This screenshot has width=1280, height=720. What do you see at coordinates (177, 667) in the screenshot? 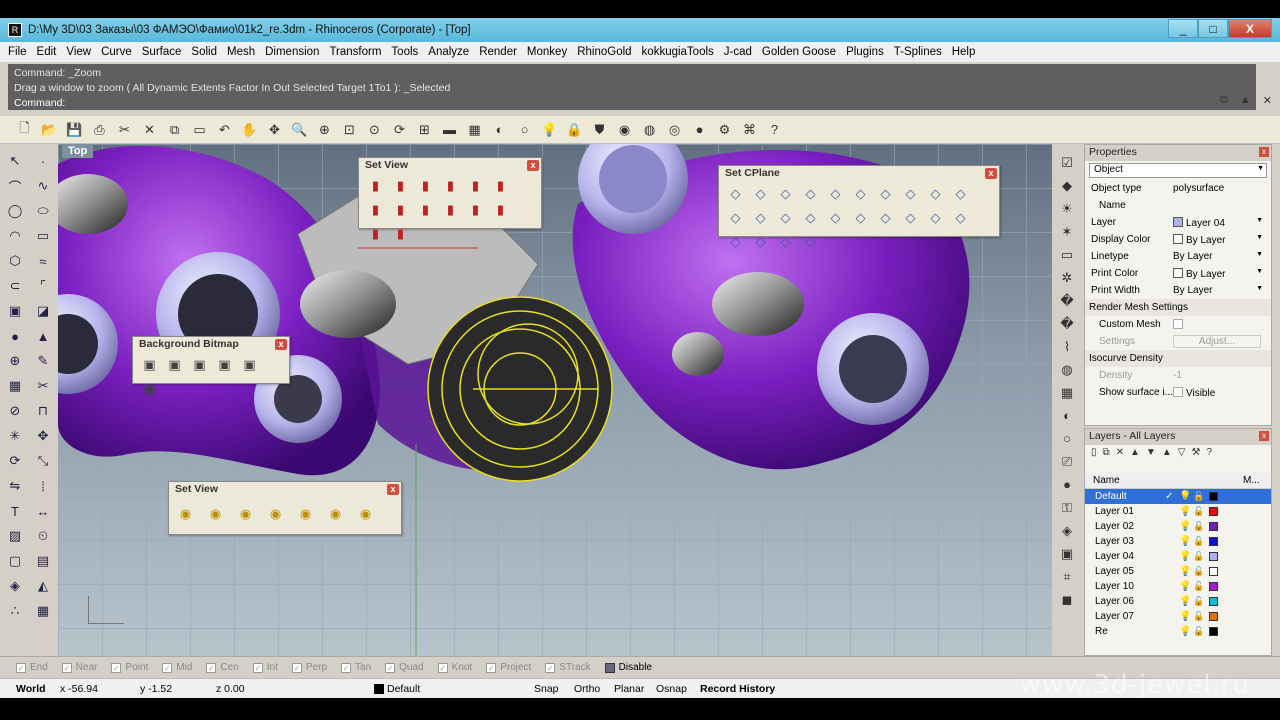
I see `osnap-mid: ✓ Mid` at bounding box center [177, 667].